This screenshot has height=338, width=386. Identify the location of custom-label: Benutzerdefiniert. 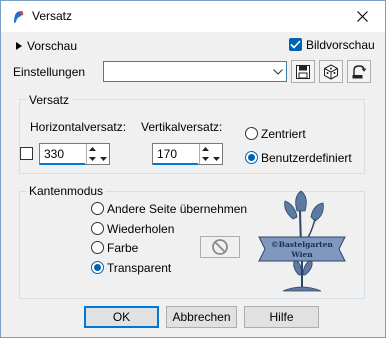
(306, 158).